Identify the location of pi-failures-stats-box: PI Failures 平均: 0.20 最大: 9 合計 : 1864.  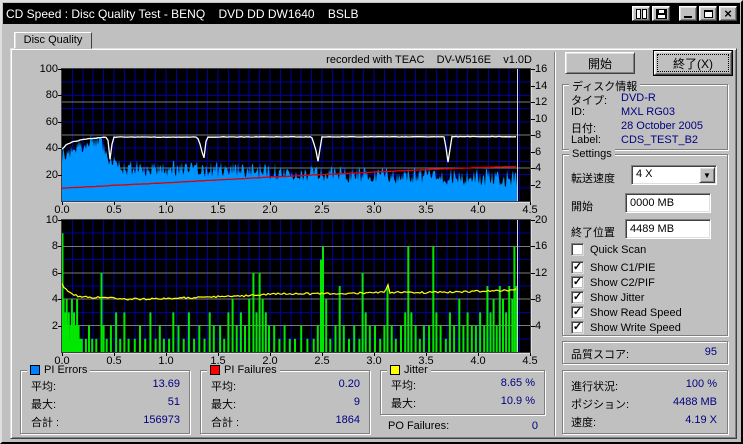
(285, 399).